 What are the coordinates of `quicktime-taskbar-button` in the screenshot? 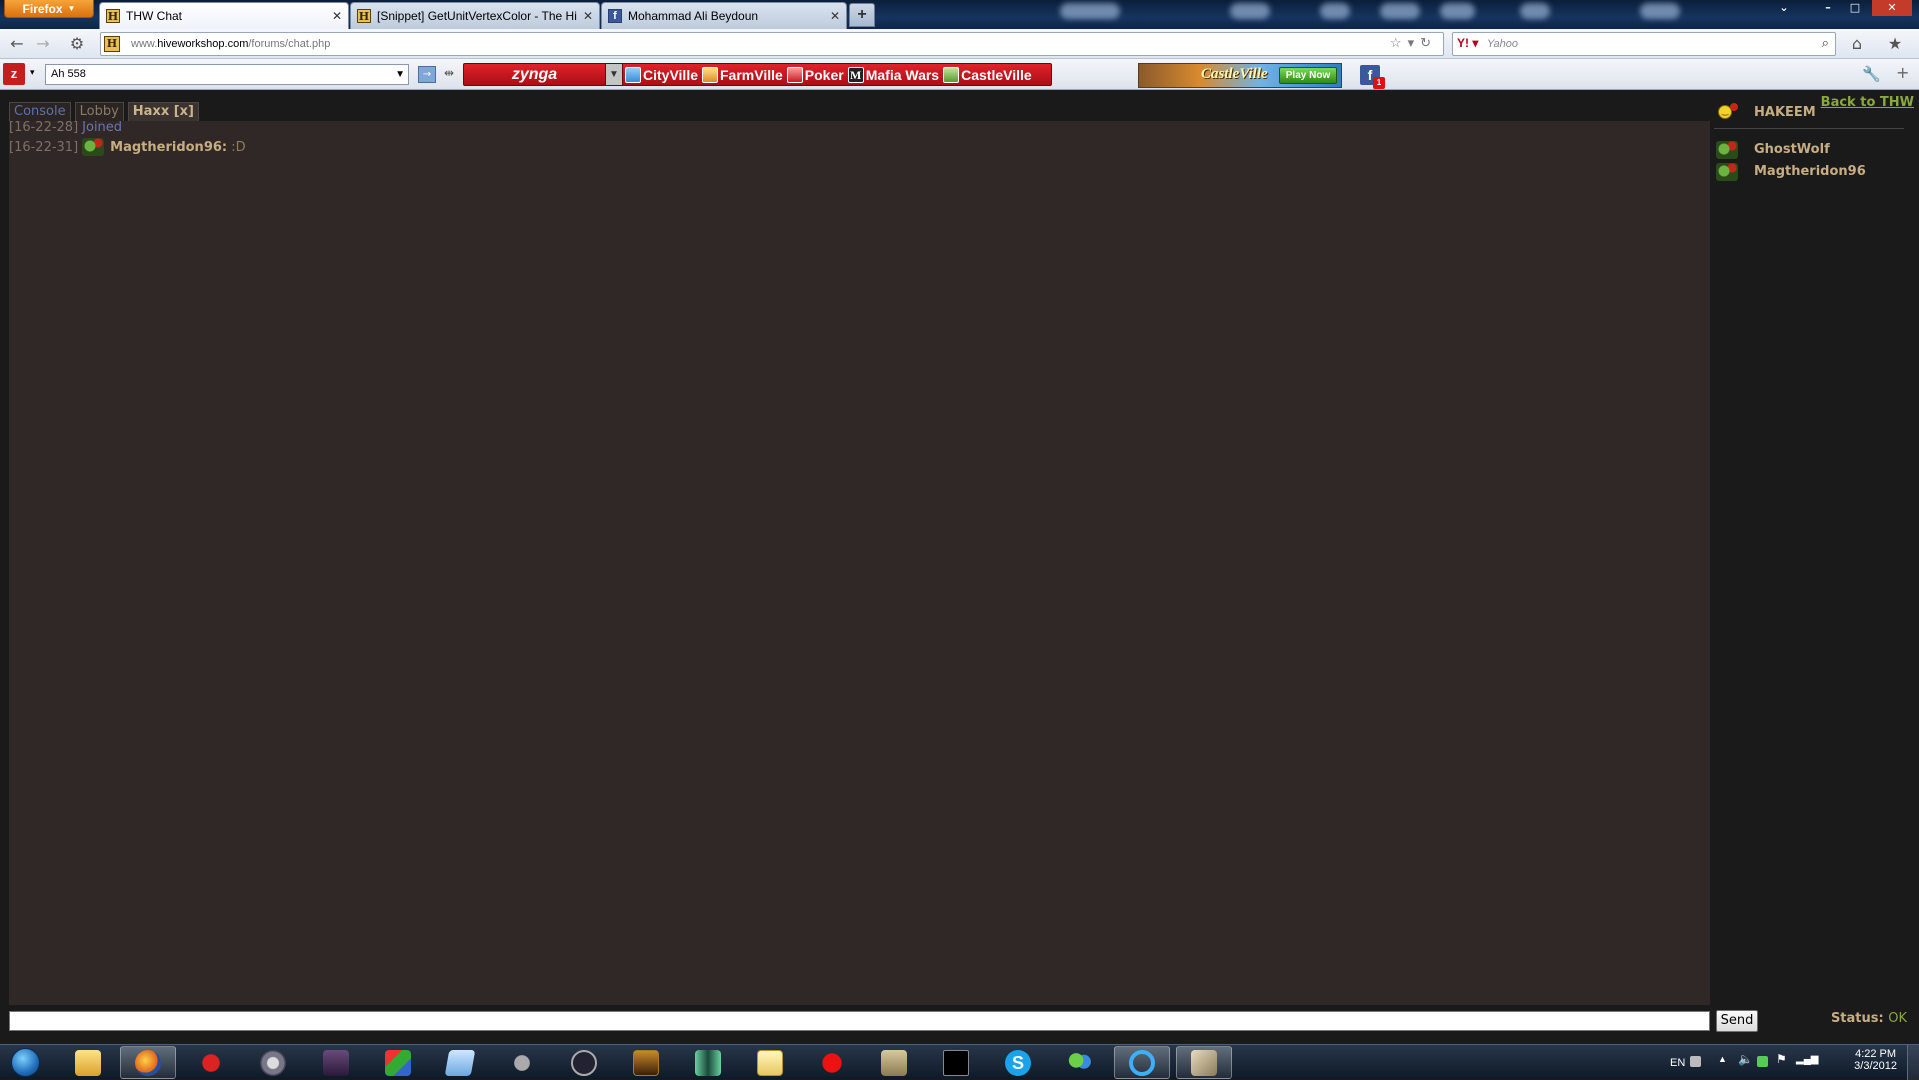 It's located at (1142, 1062).